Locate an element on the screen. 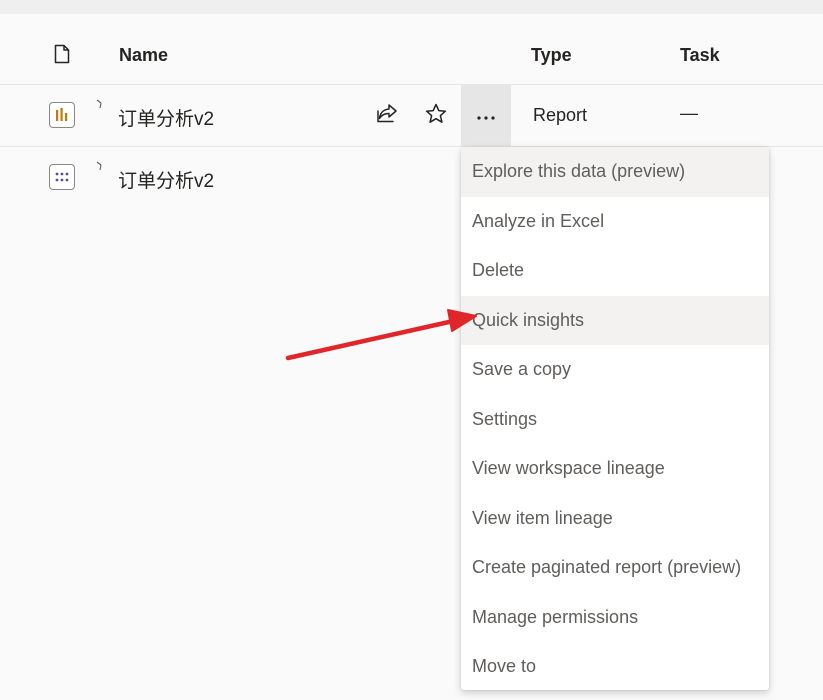 The image size is (823, 700). menu-item-quick-insights: Quick insights is located at coordinates (615, 320).